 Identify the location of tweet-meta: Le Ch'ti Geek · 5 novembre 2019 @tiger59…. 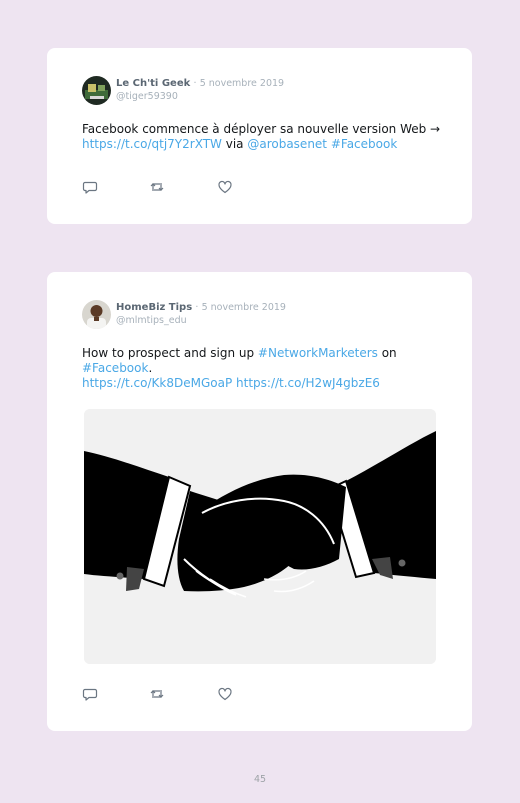
(276, 90).